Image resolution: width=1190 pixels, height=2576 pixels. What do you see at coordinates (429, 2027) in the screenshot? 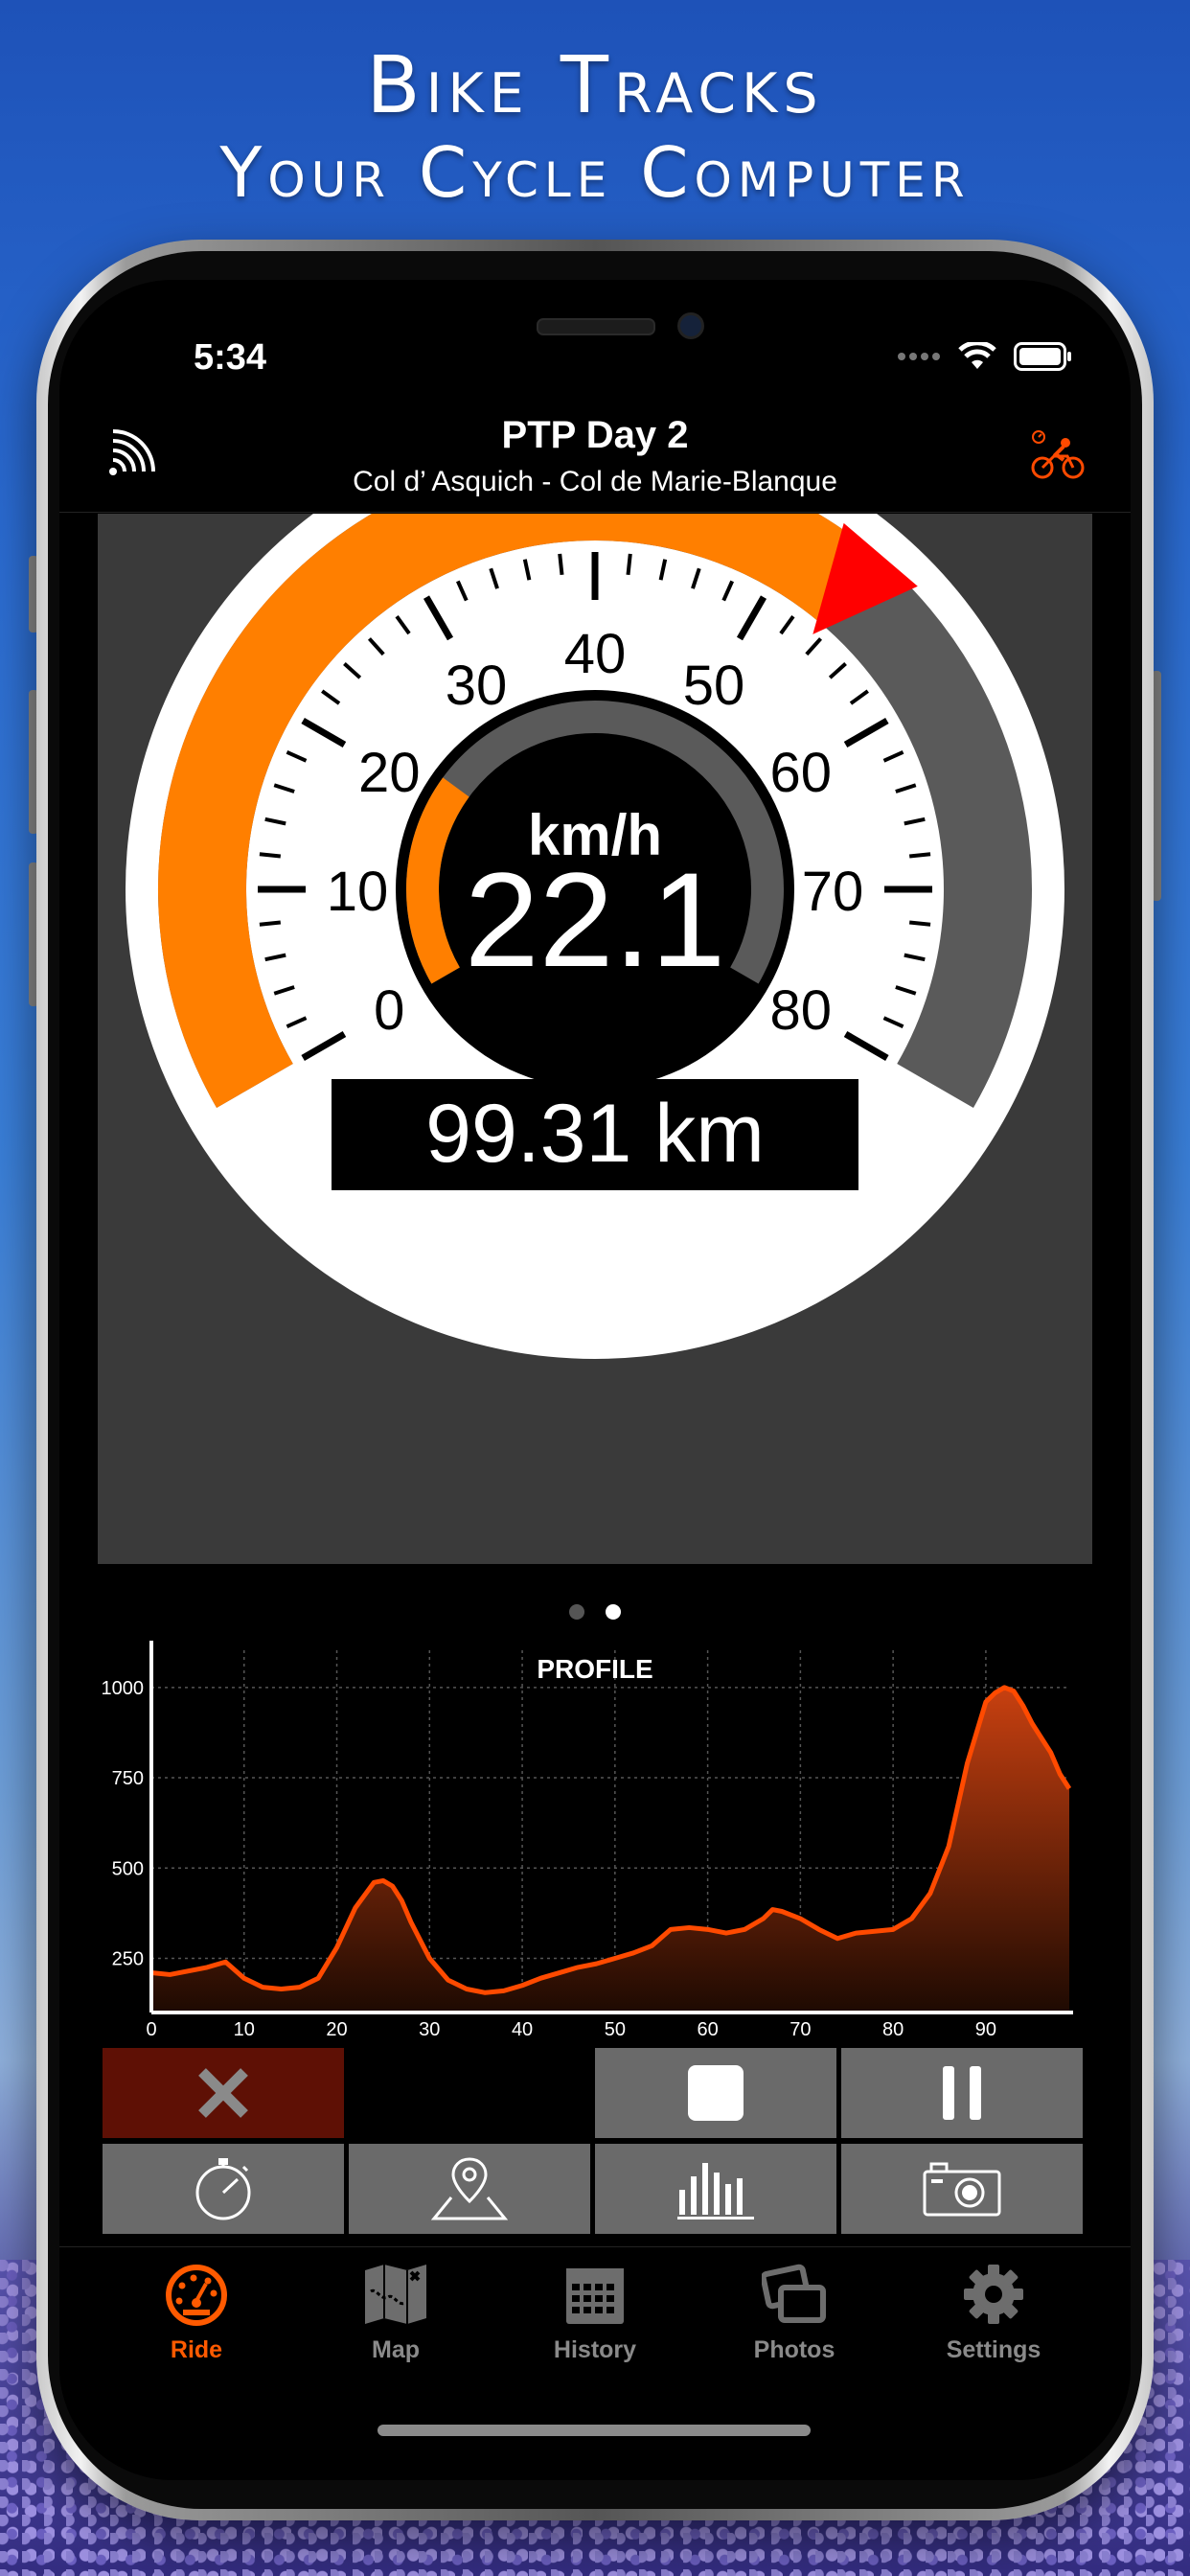
I see `x-tick-label: 30` at bounding box center [429, 2027].